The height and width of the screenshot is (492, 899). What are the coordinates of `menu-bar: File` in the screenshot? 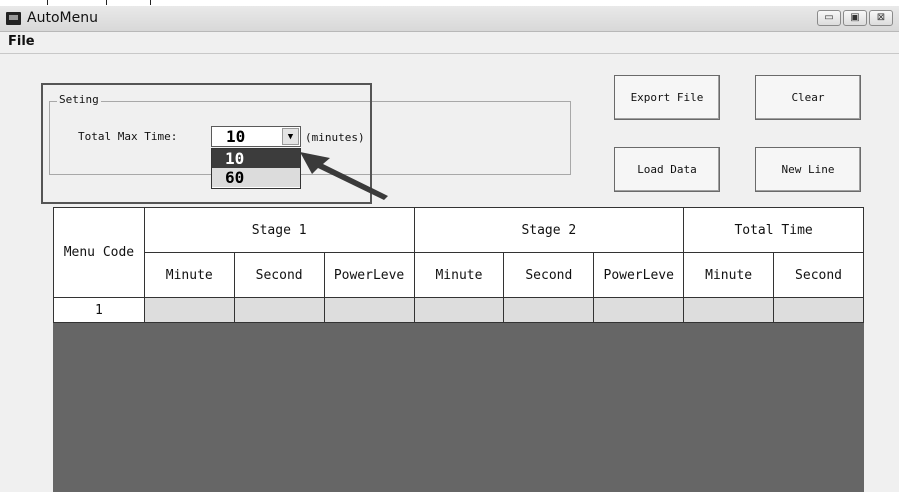 It's located at (449, 43).